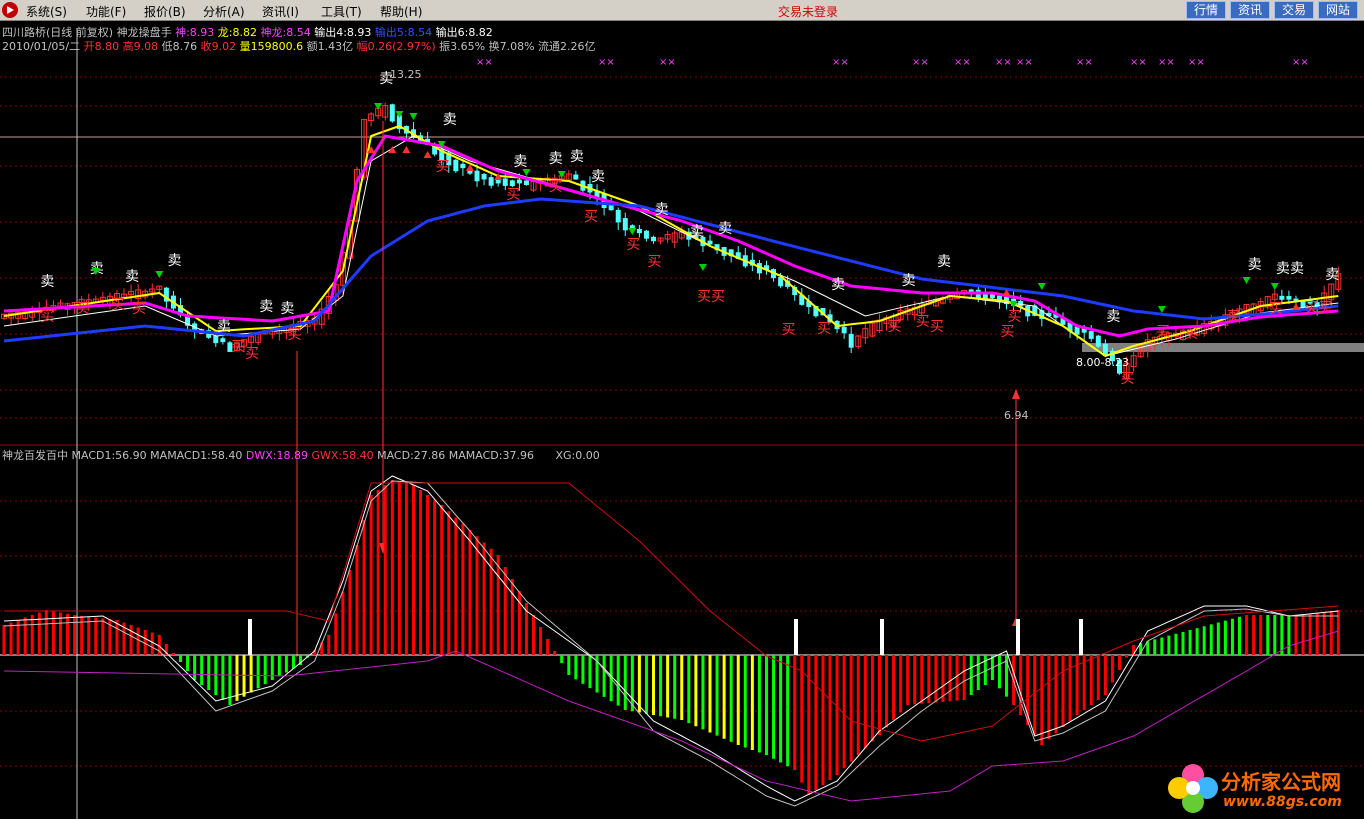 The image size is (1364, 819). I want to click on trade-button: 交易, so click(1294, 10).